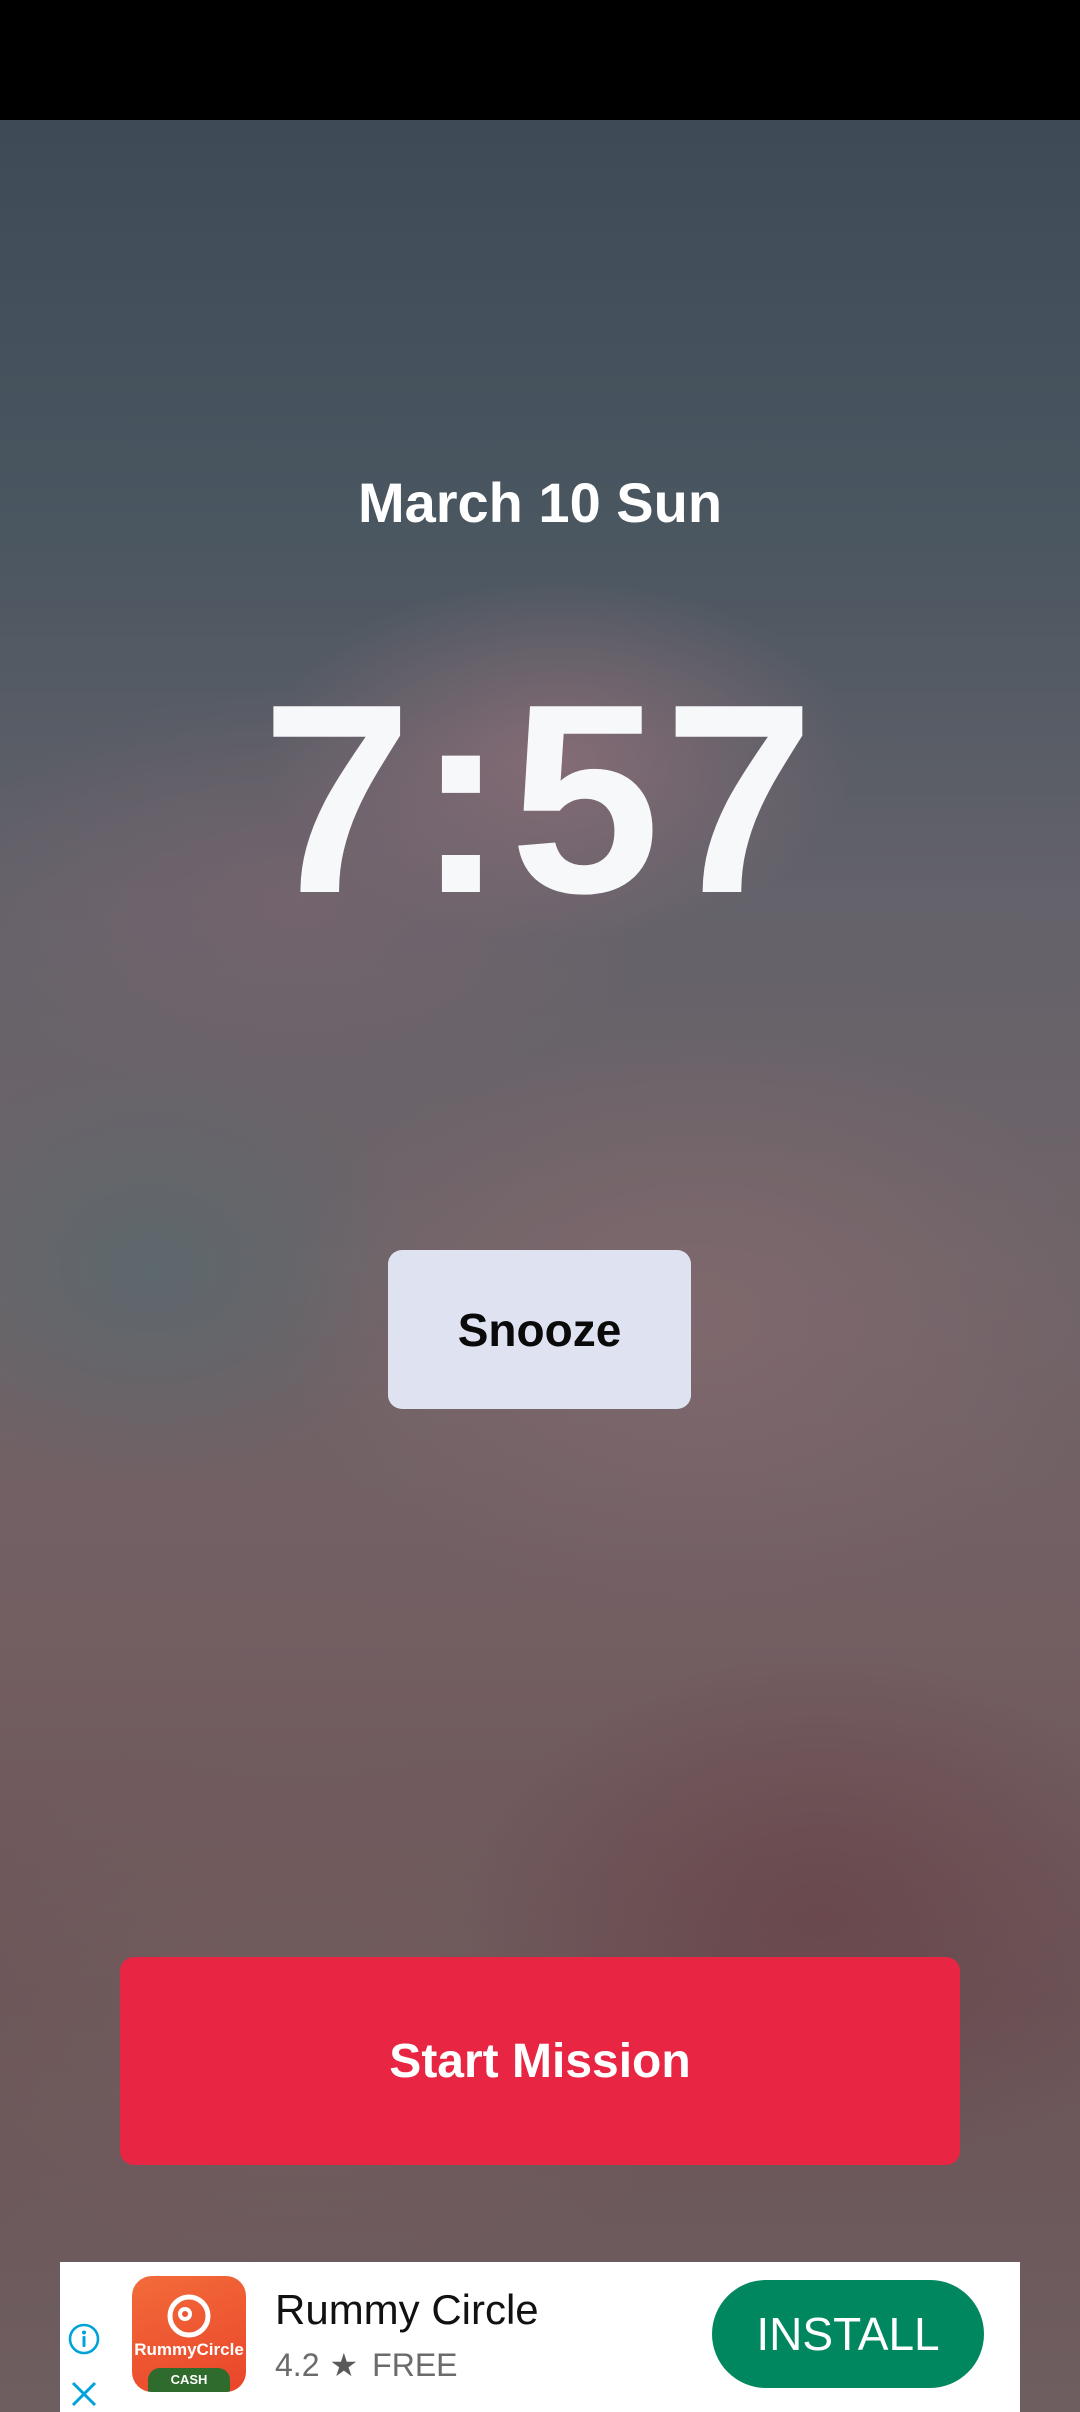  What do you see at coordinates (189, 2349) in the screenshot?
I see `app-icon-brand-text: RummyCircle` at bounding box center [189, 2349].